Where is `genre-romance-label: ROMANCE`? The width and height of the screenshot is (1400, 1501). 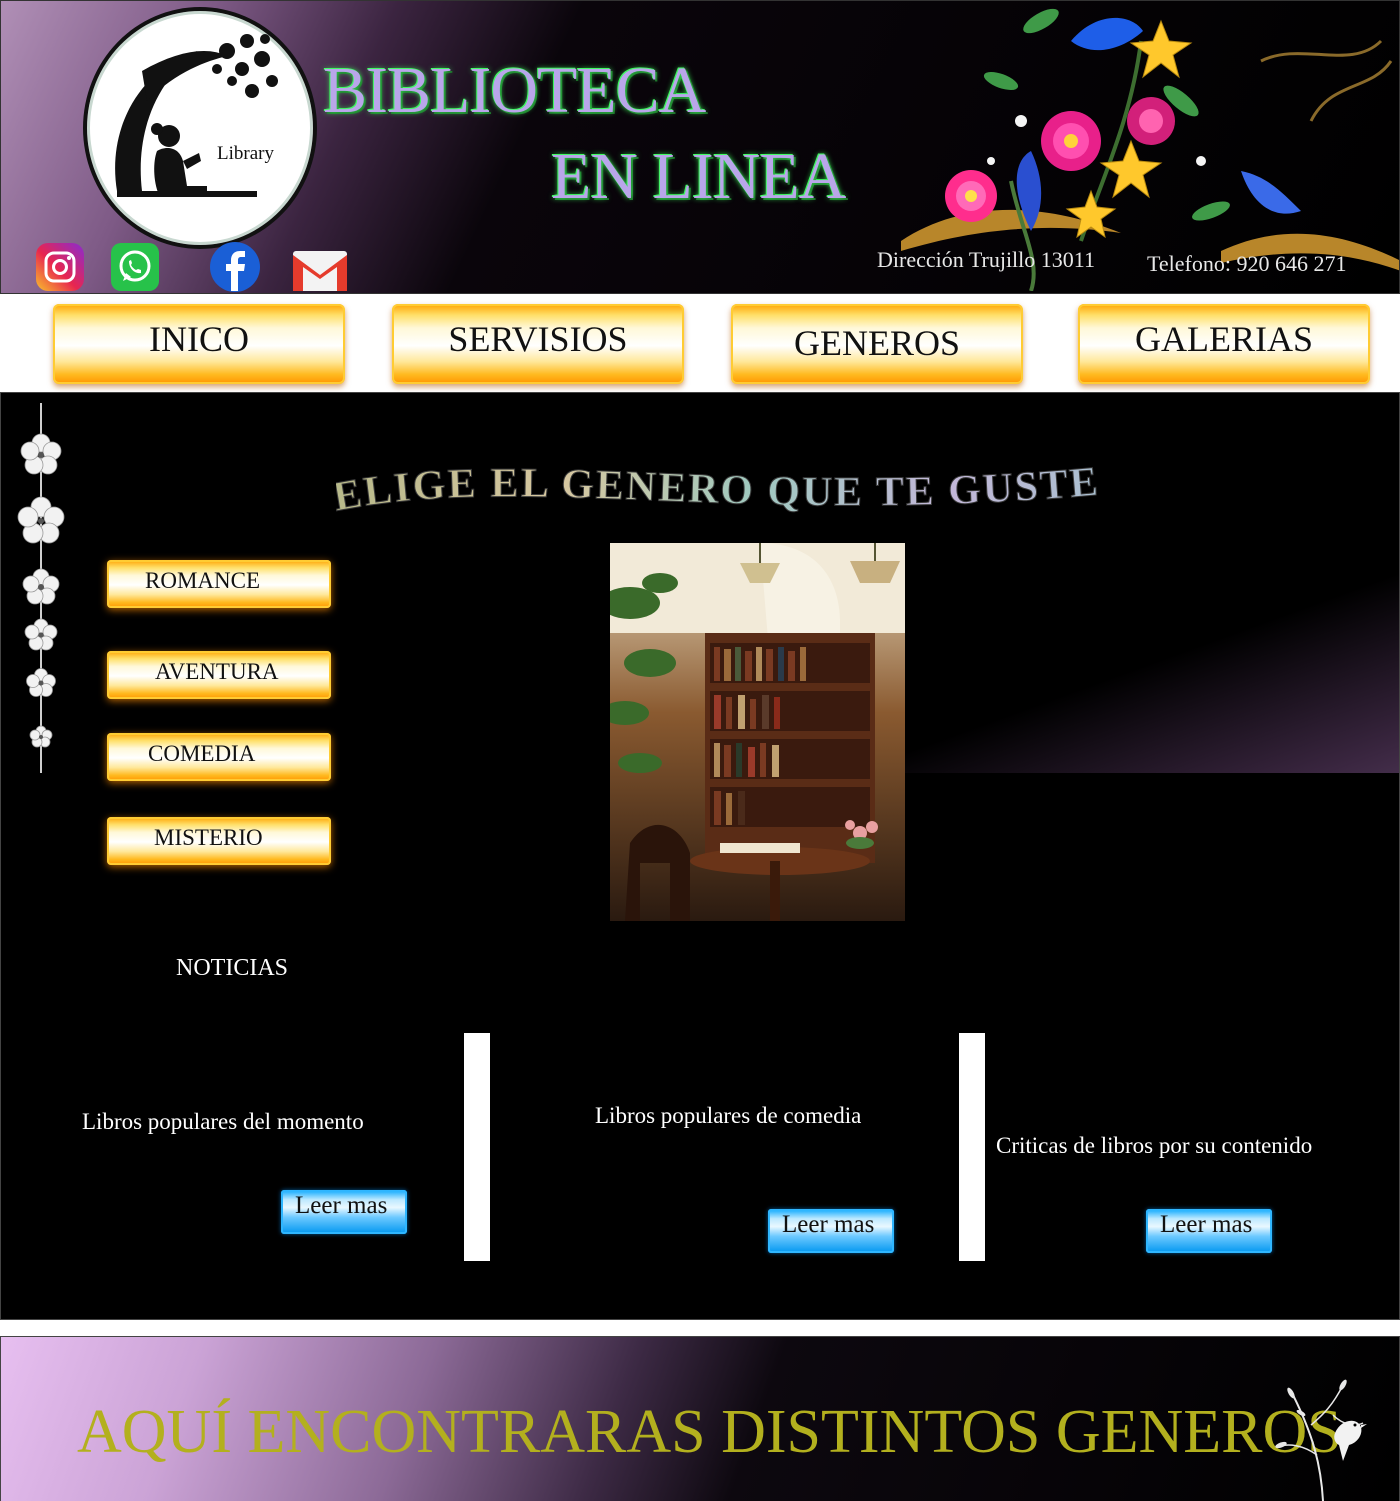 genre-romance-label: ROMANCE is located at coordinates (203, 580).